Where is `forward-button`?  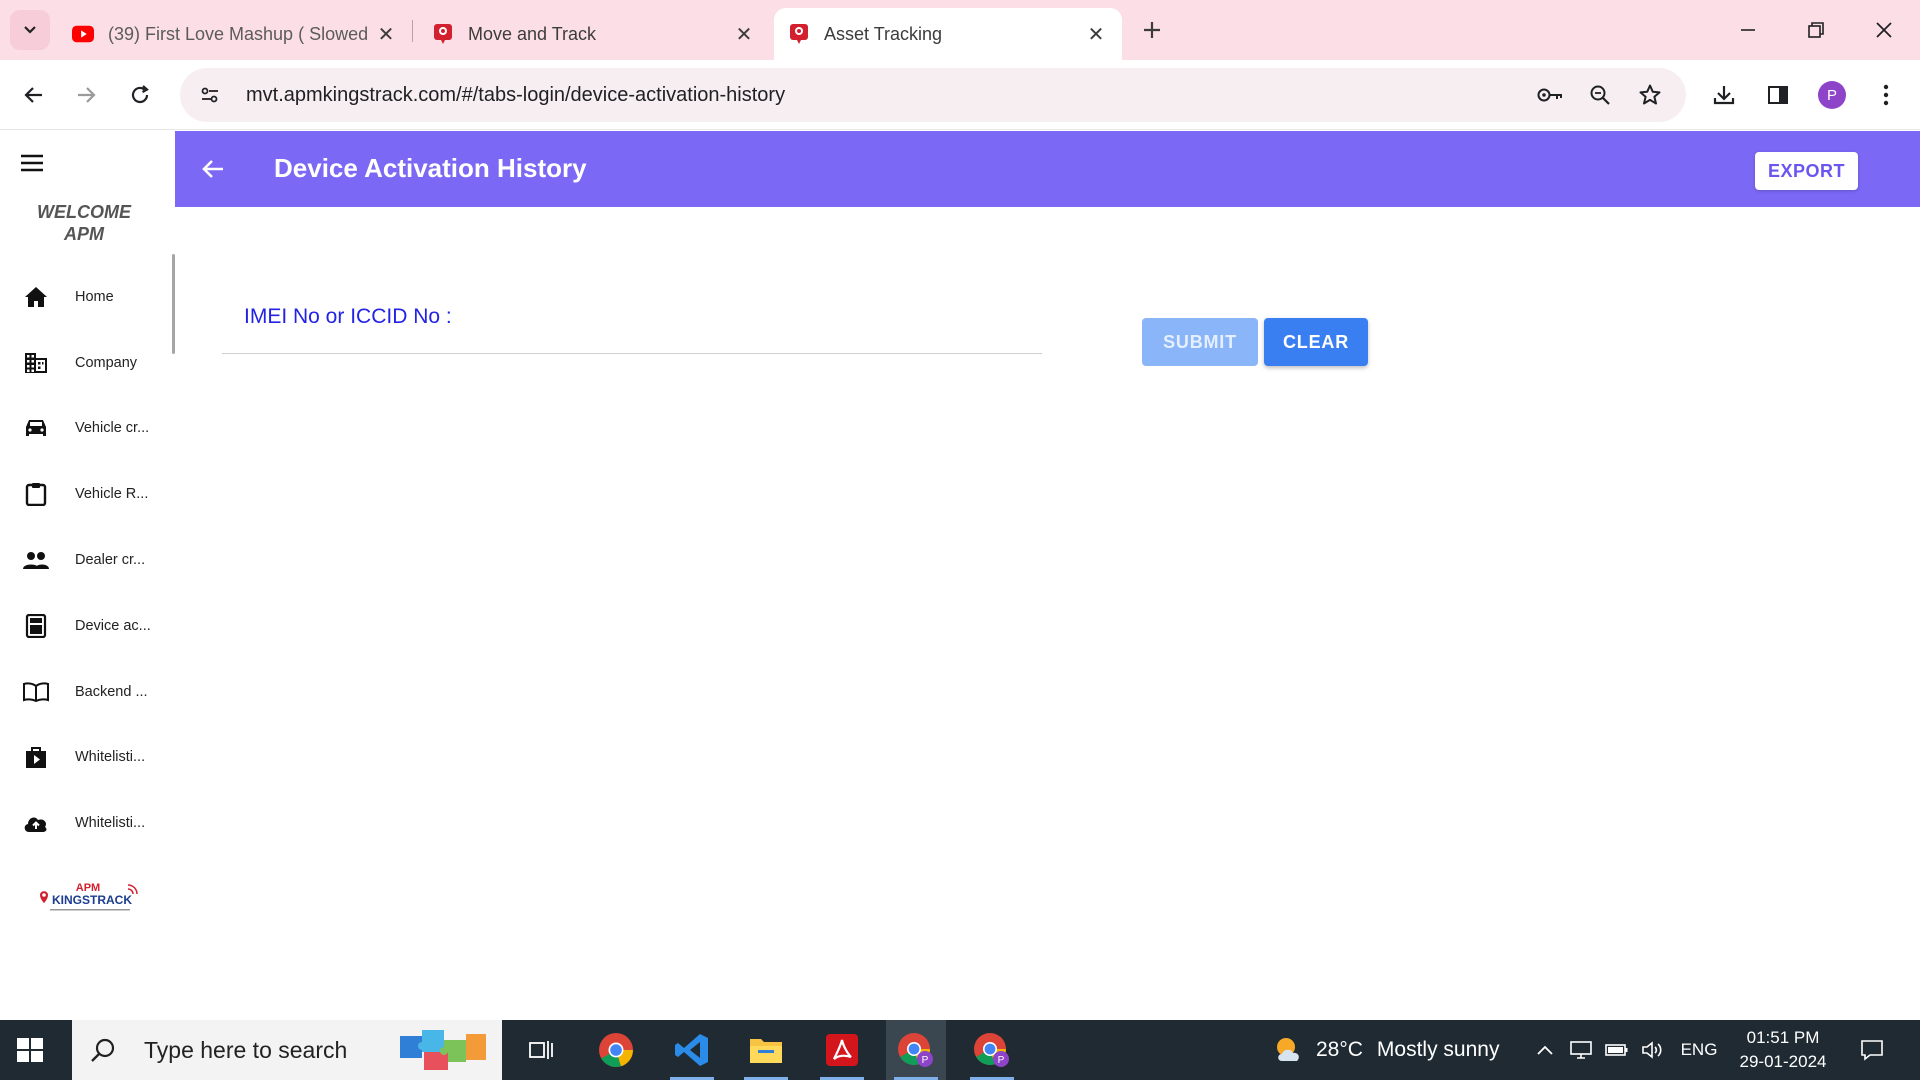 forward-button is located at coordinates (86, 95).